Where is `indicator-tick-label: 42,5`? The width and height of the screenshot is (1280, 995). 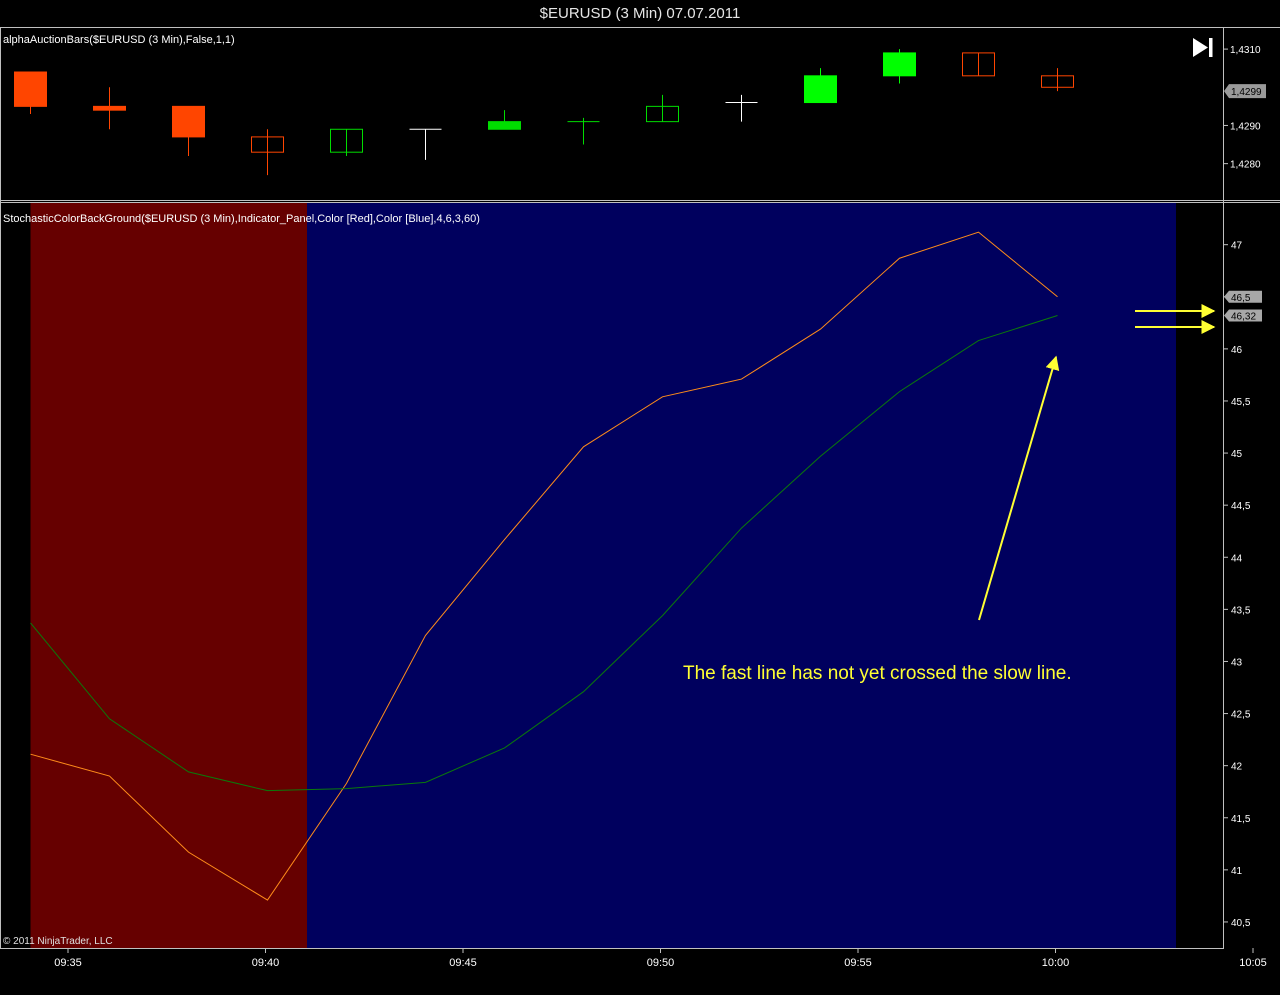 indicator-tick-label: 42,5 is located at coordinates (1241, 715).